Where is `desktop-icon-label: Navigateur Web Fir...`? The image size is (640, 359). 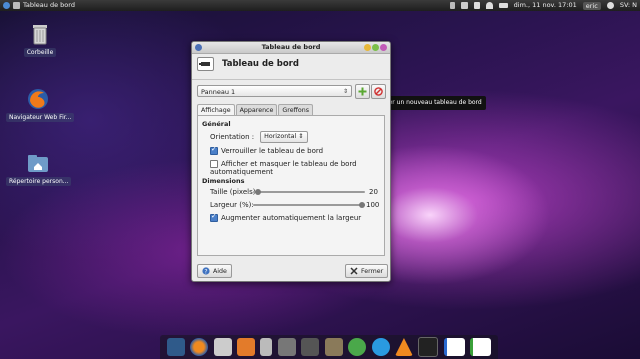 desktop-icon-label: Navigateur Web Fir... is located at coordinates (40, 117).